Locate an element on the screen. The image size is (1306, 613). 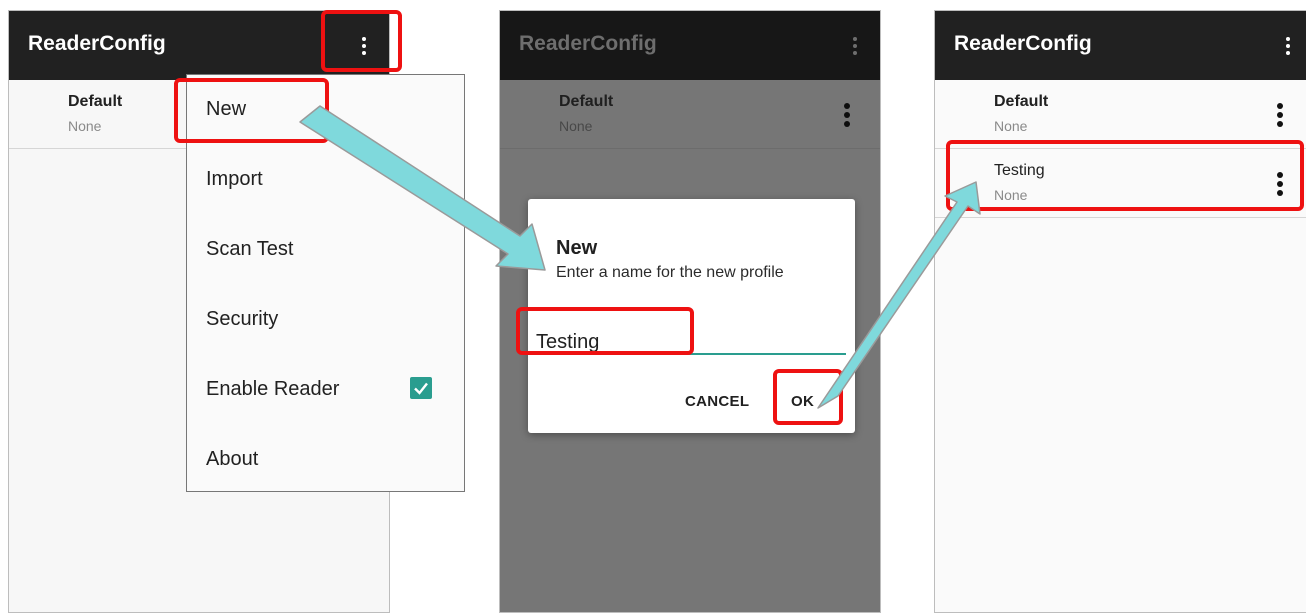
dialog-title: New is located at coordinates (577, 248).